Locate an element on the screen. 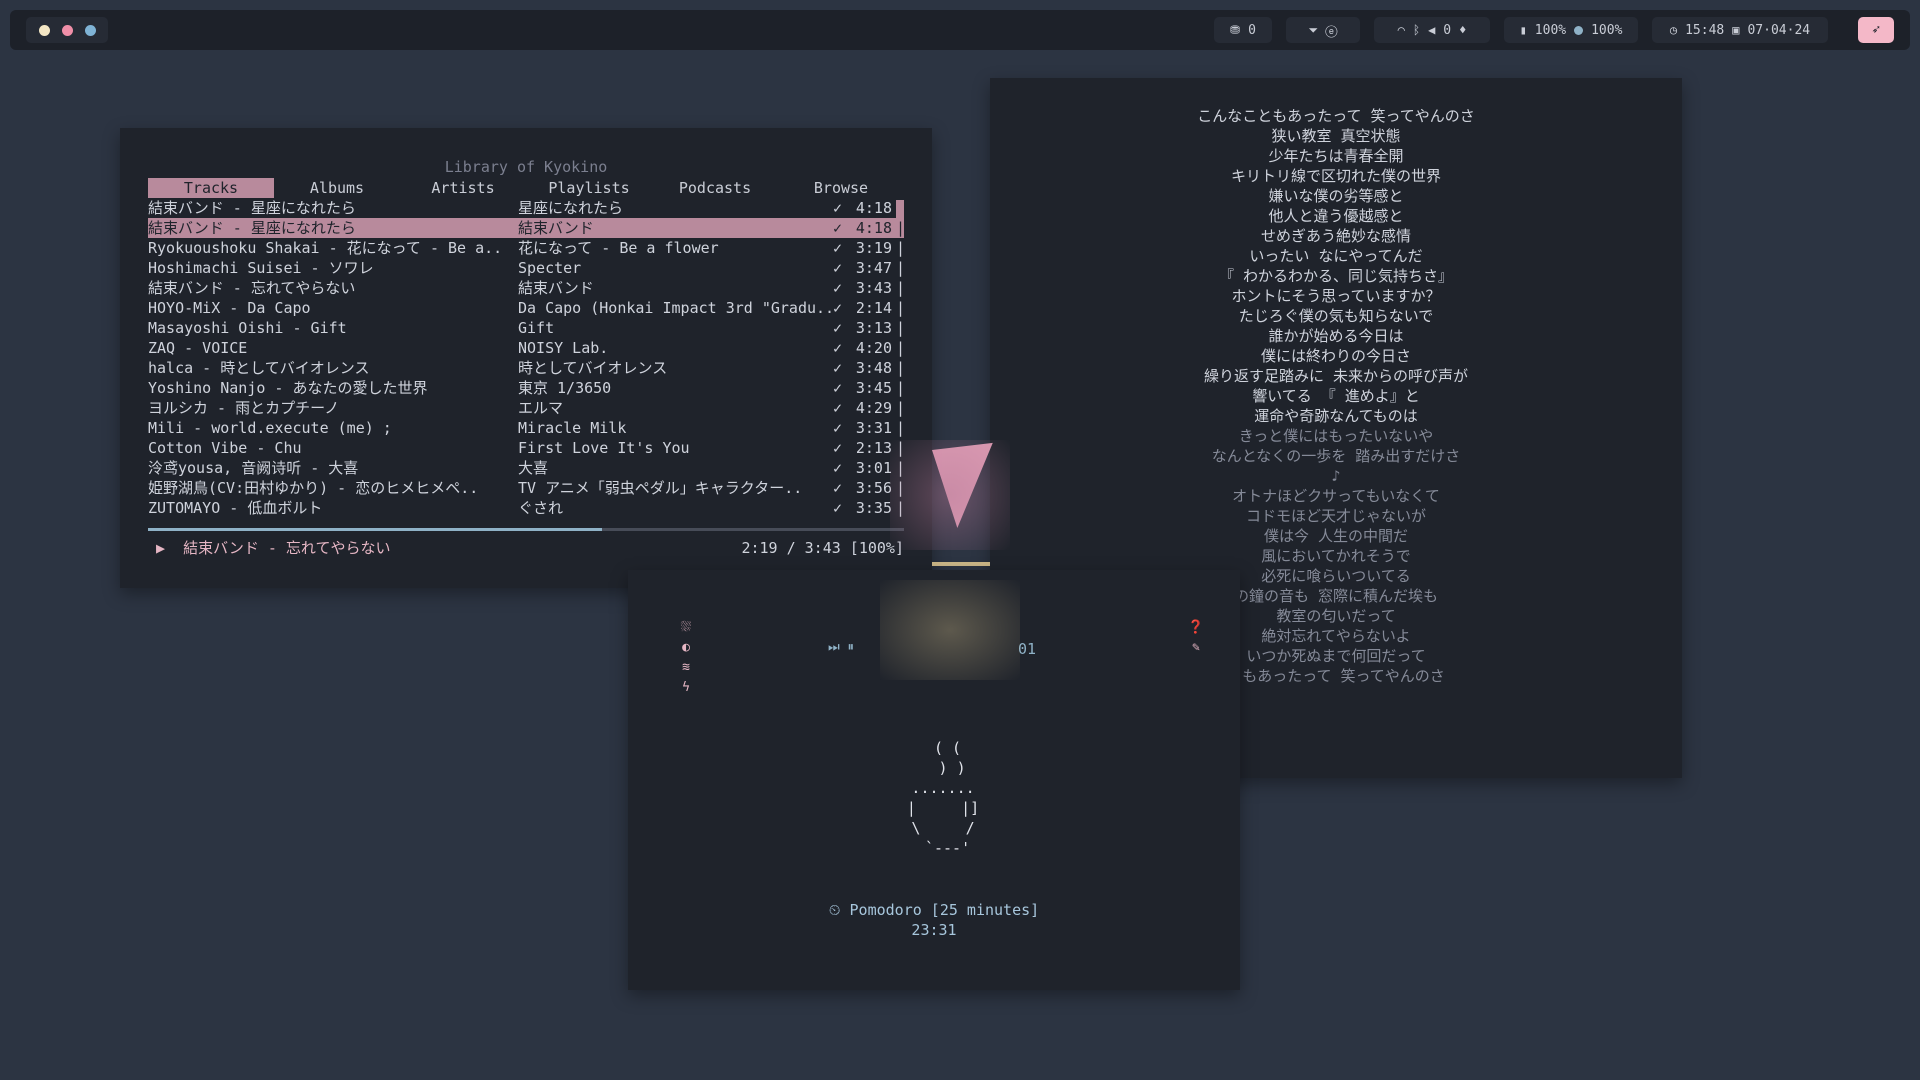  side-actions: ❓ ✎ is located at coordinates (1196, 640).